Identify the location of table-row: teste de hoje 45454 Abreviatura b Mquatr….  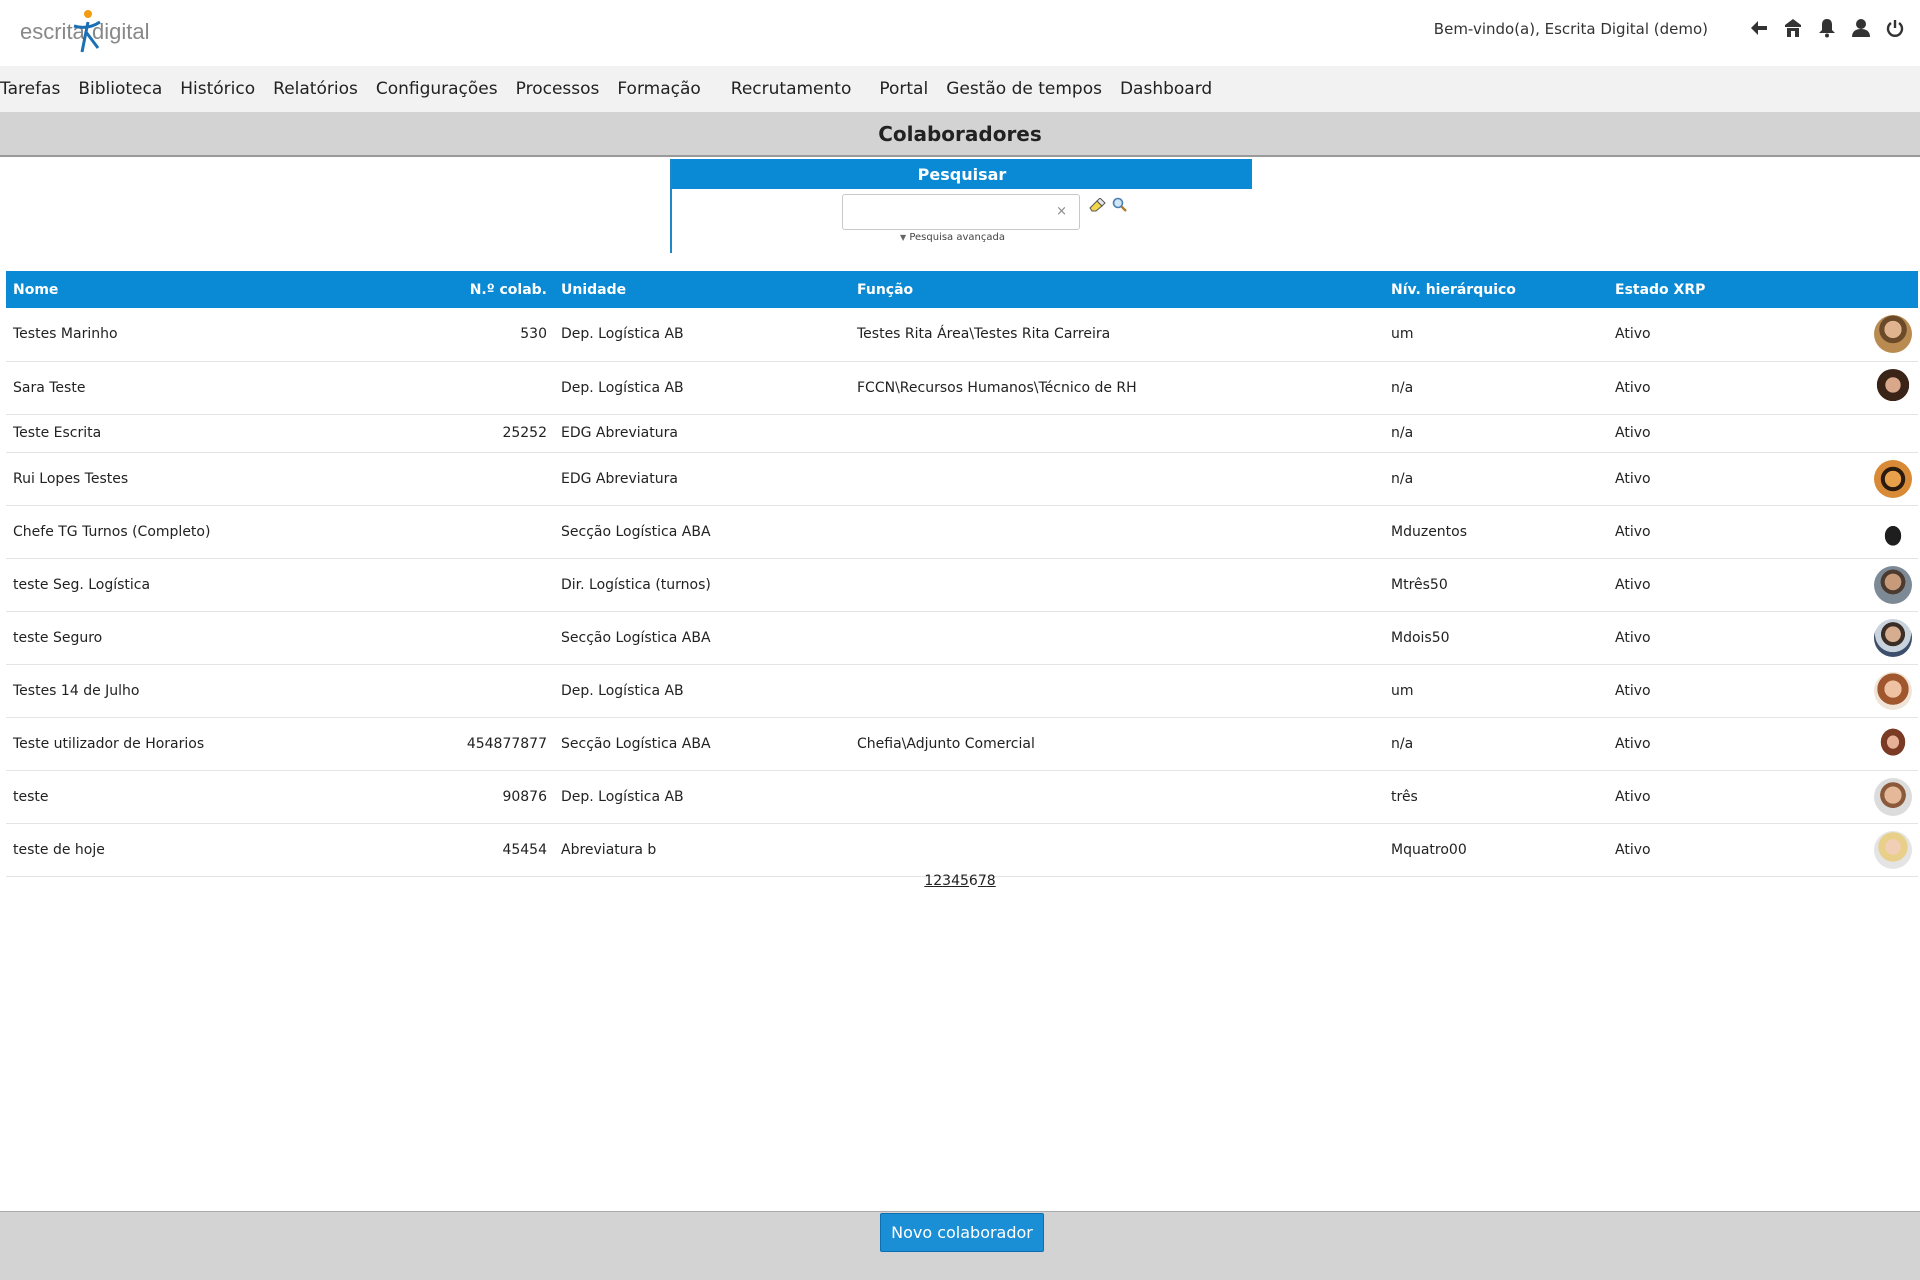
(962, 850).